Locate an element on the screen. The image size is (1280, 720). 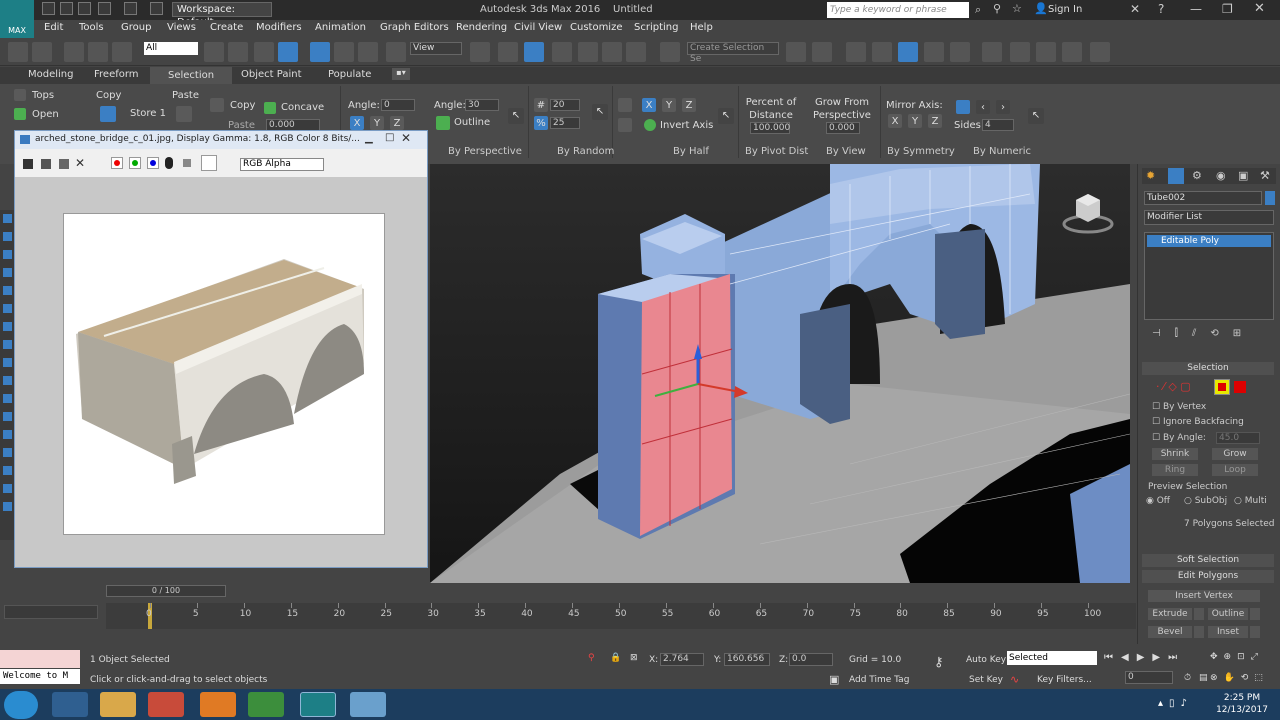
schematic-view-icon is located at coordinates (960, 52).